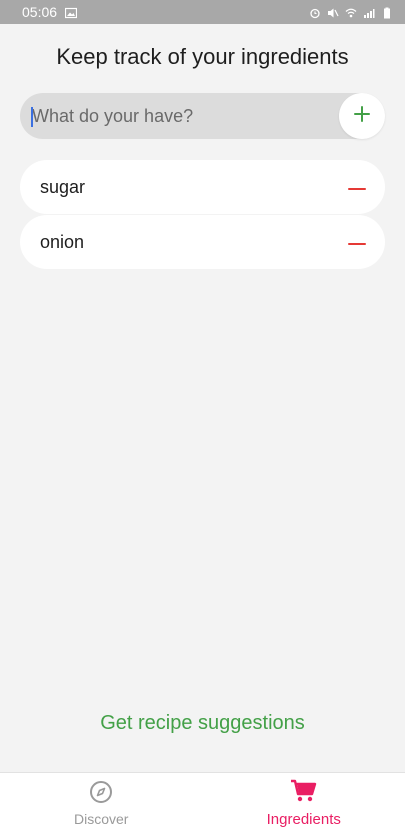 This screenshot has height=834, width=405. What do you see at coordinates (202, 57) in the screenshot?
I see `page-title: Keep track of your ingredients` at bounding box center [202, 57].